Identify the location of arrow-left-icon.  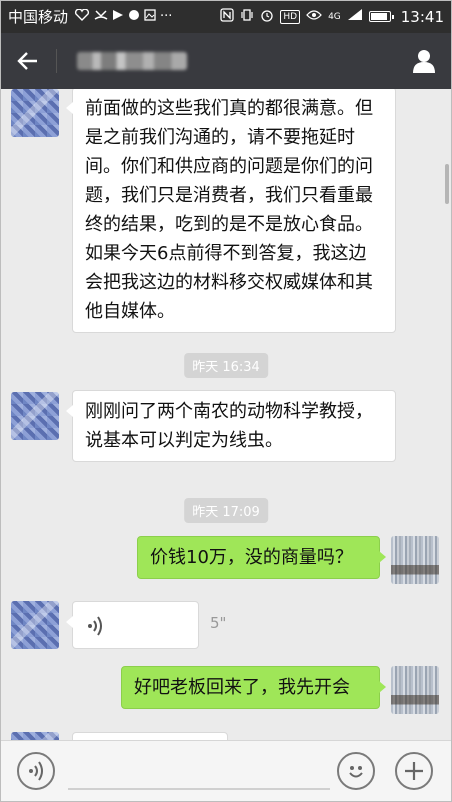
(27, 61).